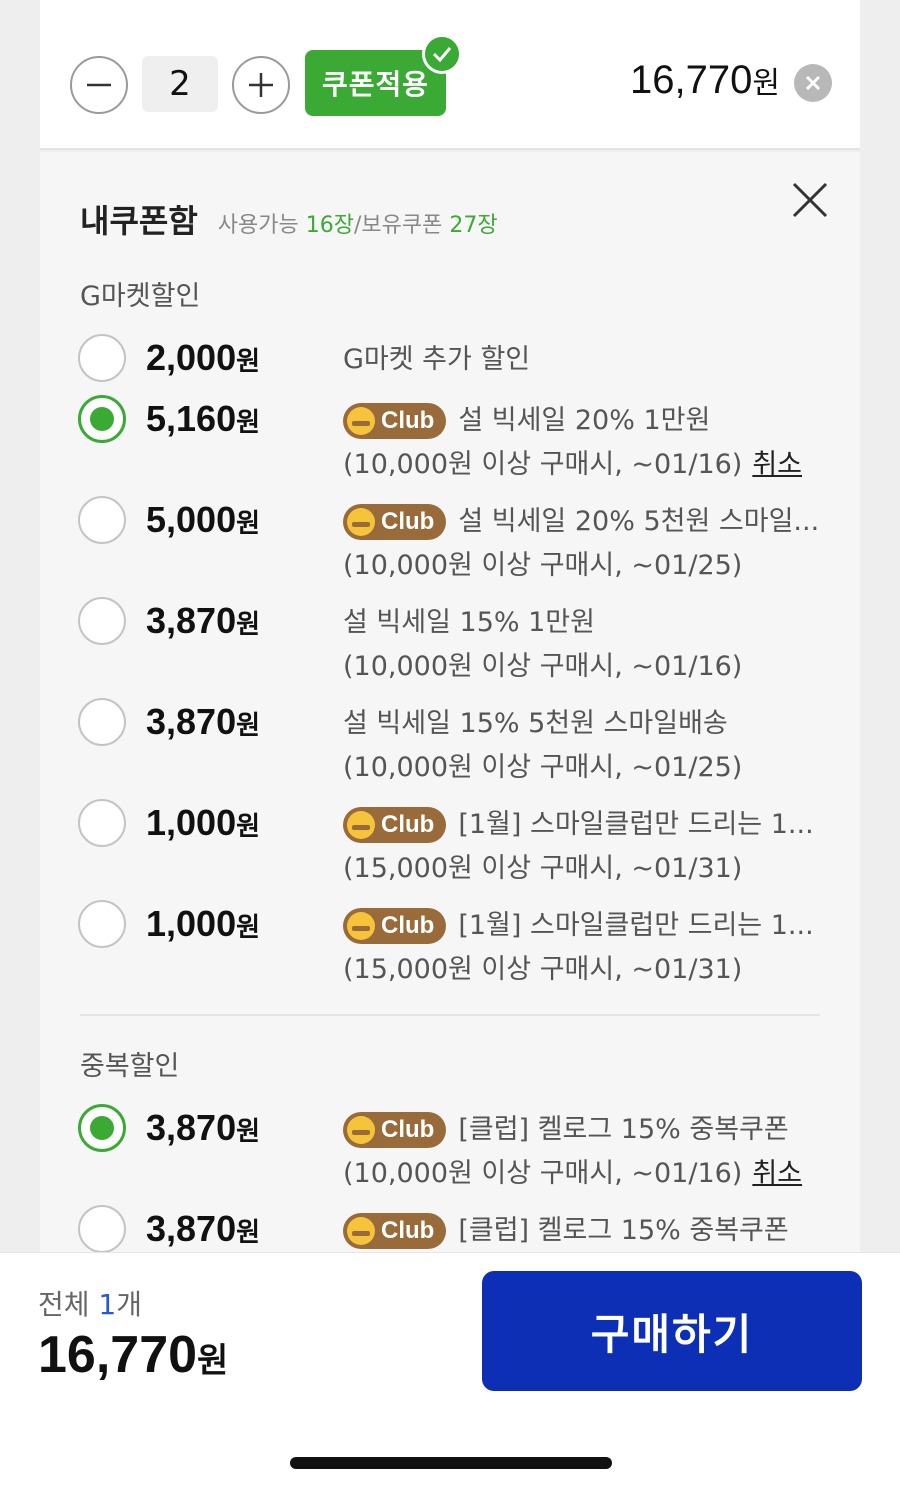 This screenshot has width=900, height=1488. What do you see at coordinates (203, 519) in the screenshot?
I see `coupon-amount: 5,000원` at bounding box center [203, 519].